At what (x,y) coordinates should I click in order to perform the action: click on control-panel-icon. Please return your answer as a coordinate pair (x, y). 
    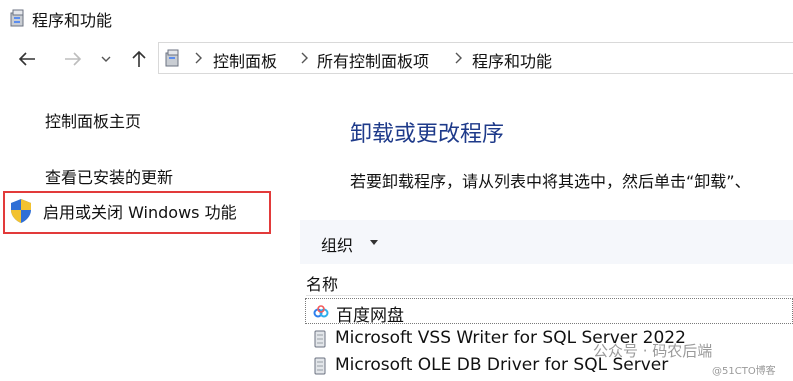
    Looking at the image, I should click on (172, 58).